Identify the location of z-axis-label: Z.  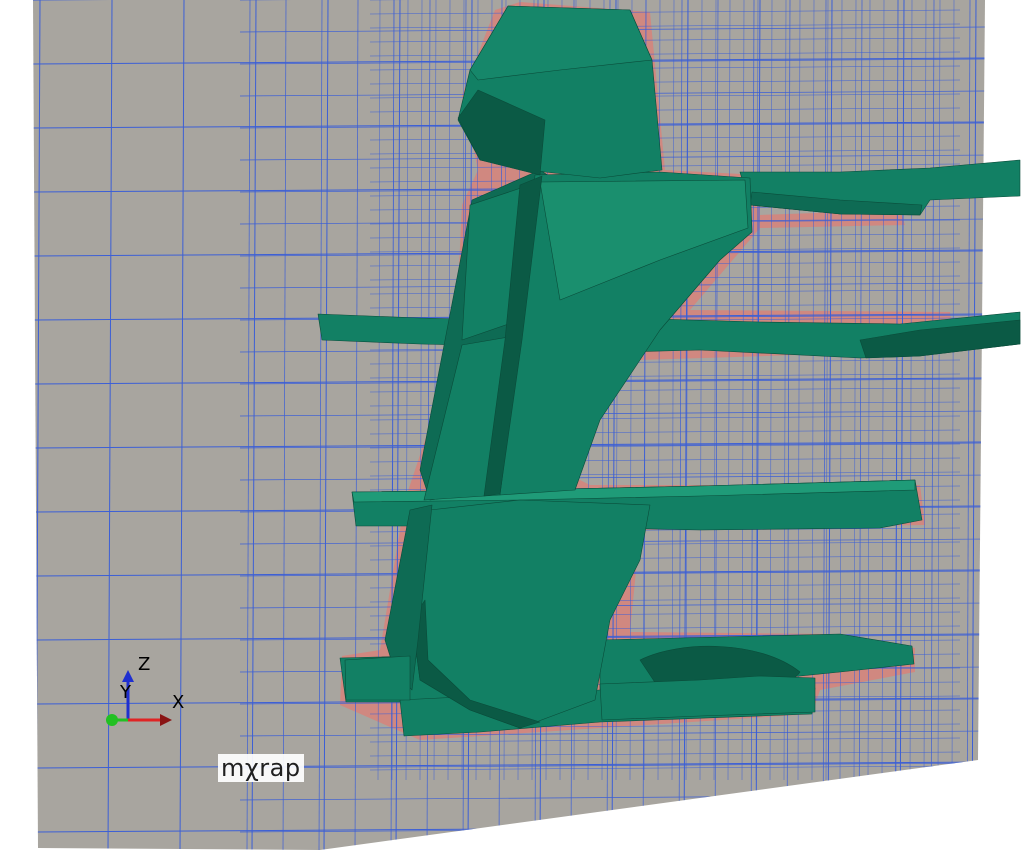
(144, 664).